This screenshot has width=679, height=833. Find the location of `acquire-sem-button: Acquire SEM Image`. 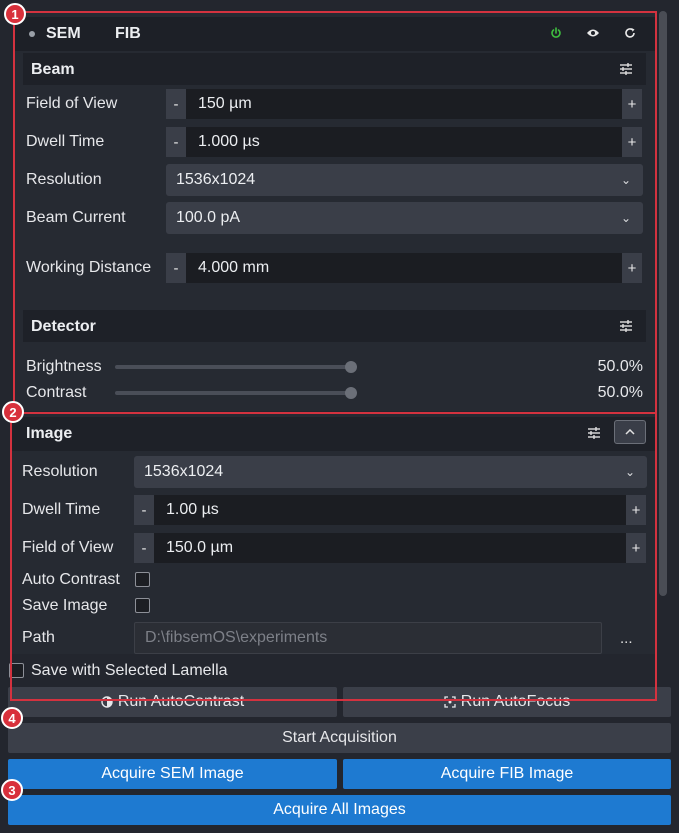

acquire-sem-button: Acquire SEM Image is located at coordinates (172, 774).